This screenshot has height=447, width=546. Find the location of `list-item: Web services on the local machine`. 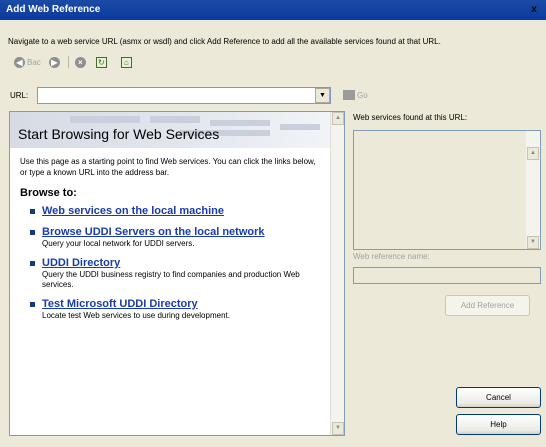

list-item: Web services on the local machine is located at coordinates (180, 211).